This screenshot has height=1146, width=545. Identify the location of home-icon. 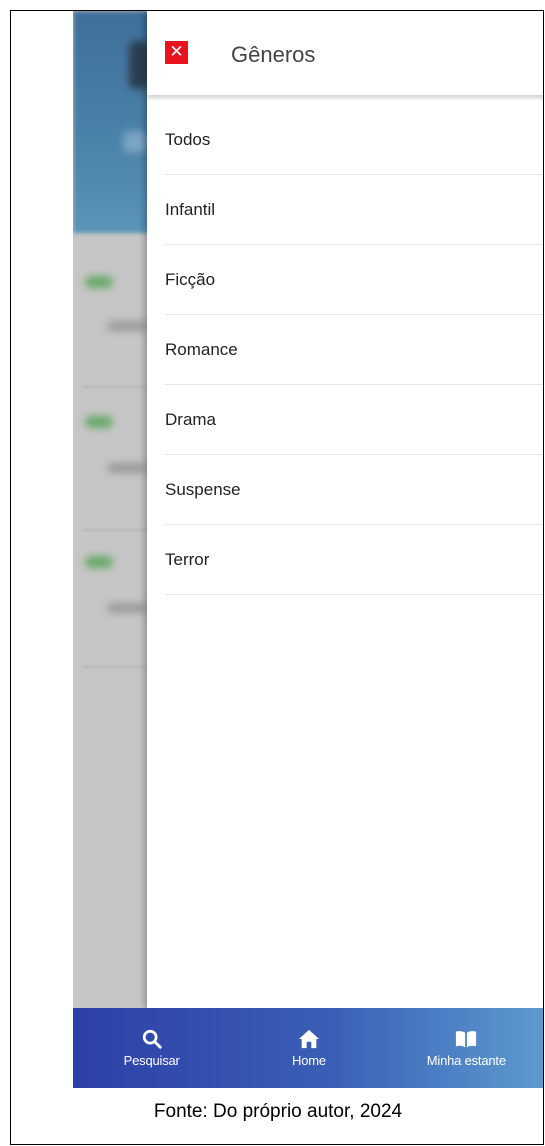
(309, 1039).